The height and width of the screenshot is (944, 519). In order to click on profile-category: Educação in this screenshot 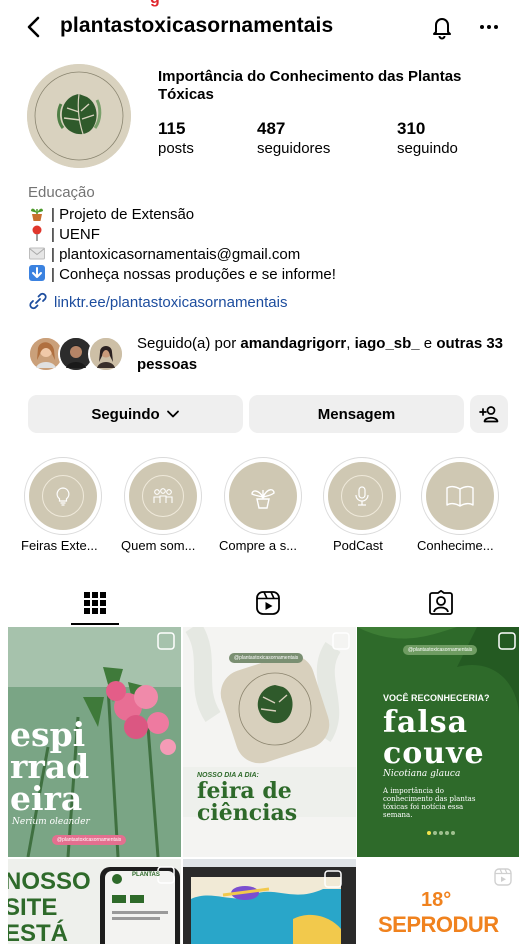, I will do `click(61, 192)`.